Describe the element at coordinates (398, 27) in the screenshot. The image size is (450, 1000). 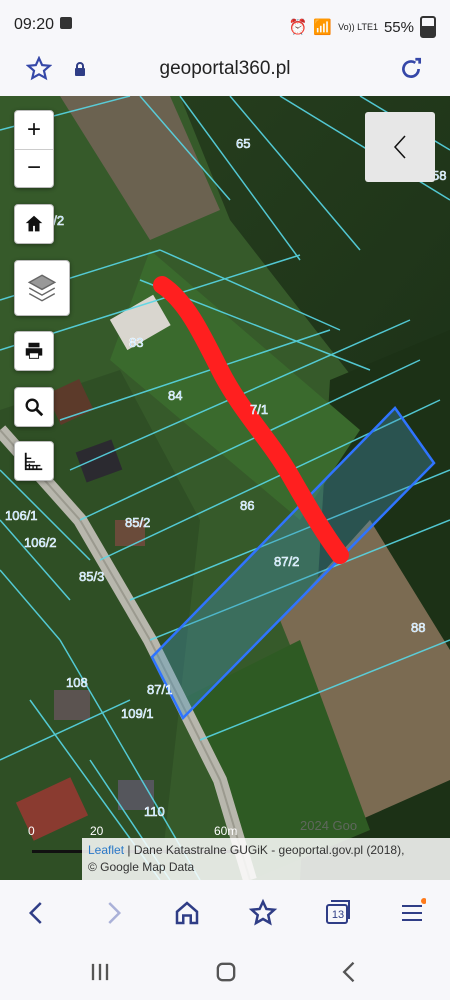
I see `battery-percentage: 55%` at that location.